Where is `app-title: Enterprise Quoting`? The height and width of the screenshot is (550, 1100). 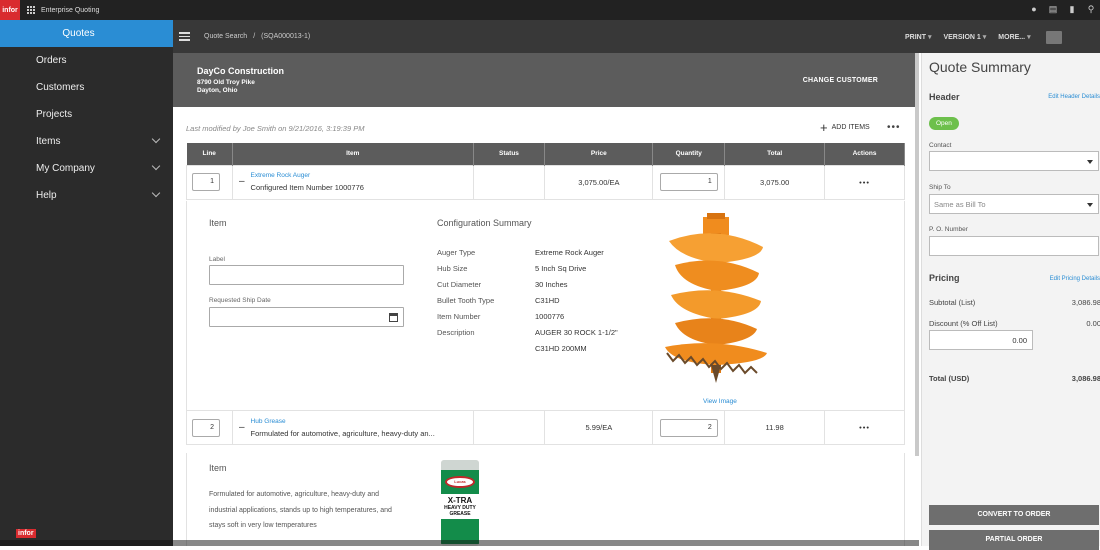
app-title: Enterprise Quoting is located at coordinates (70, 10).